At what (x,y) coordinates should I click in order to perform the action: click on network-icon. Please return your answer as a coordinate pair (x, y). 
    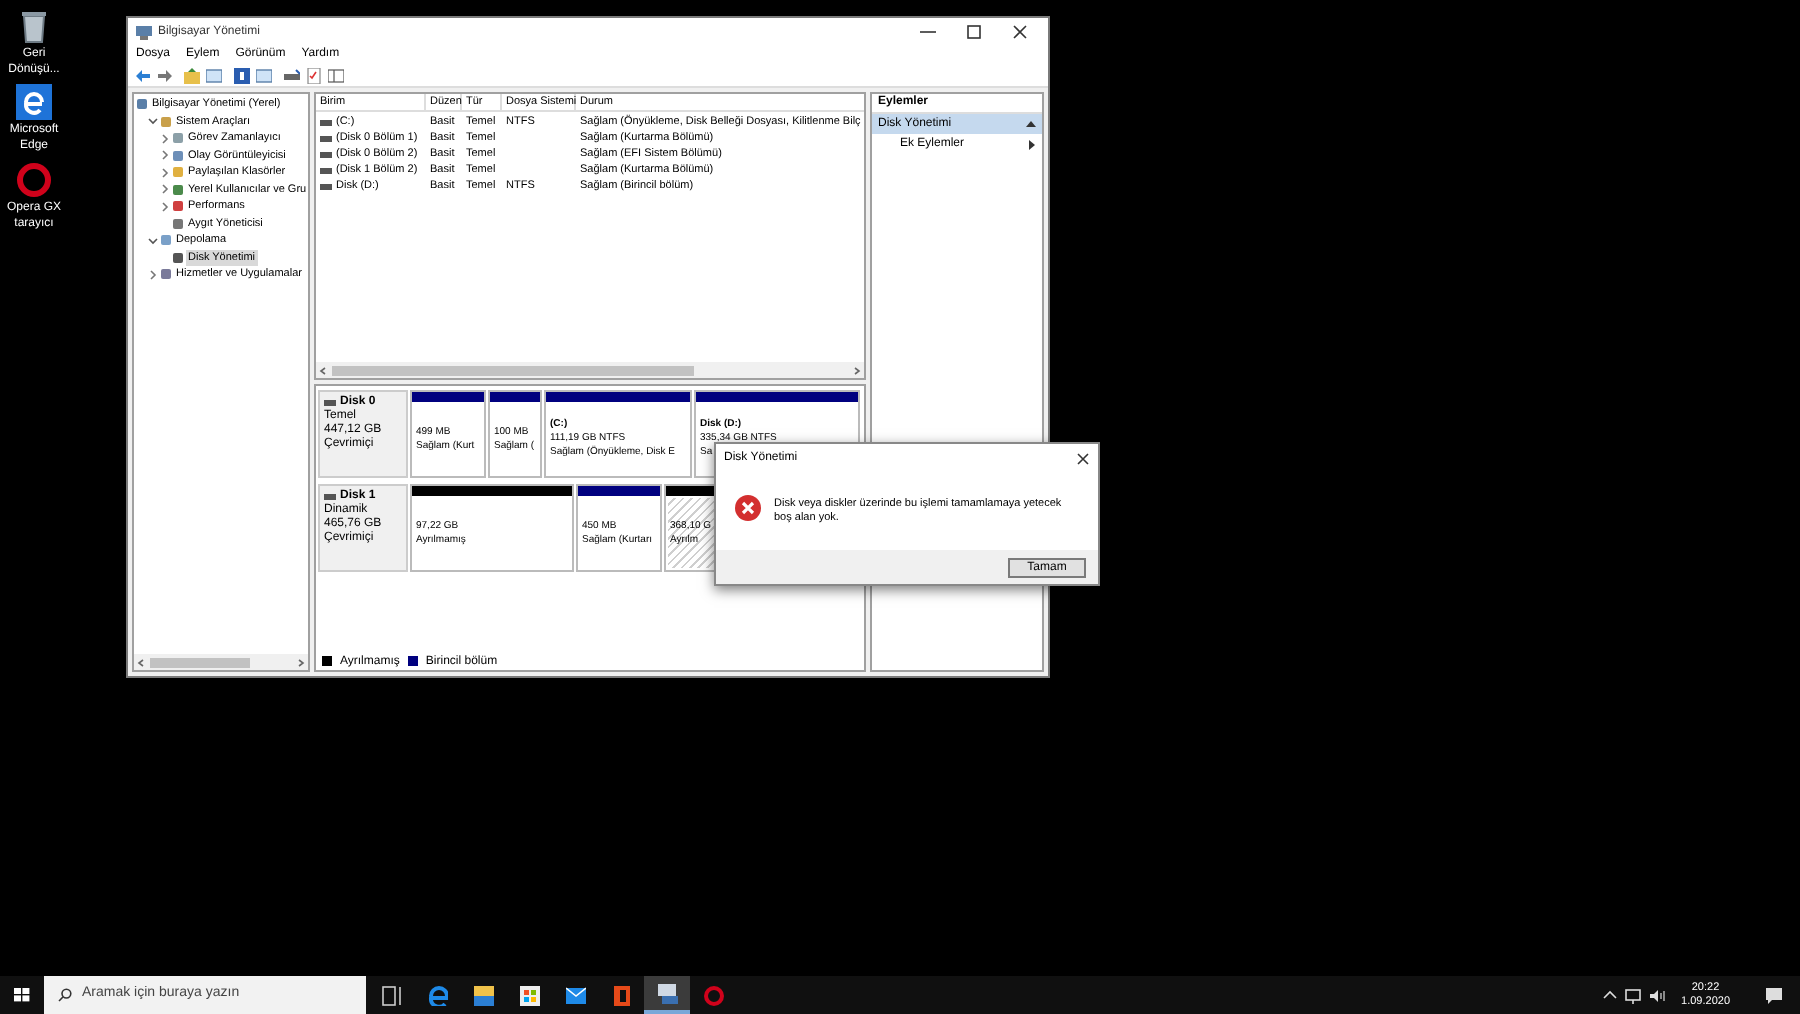
    Looking at the image, I should click on (1632, 995).